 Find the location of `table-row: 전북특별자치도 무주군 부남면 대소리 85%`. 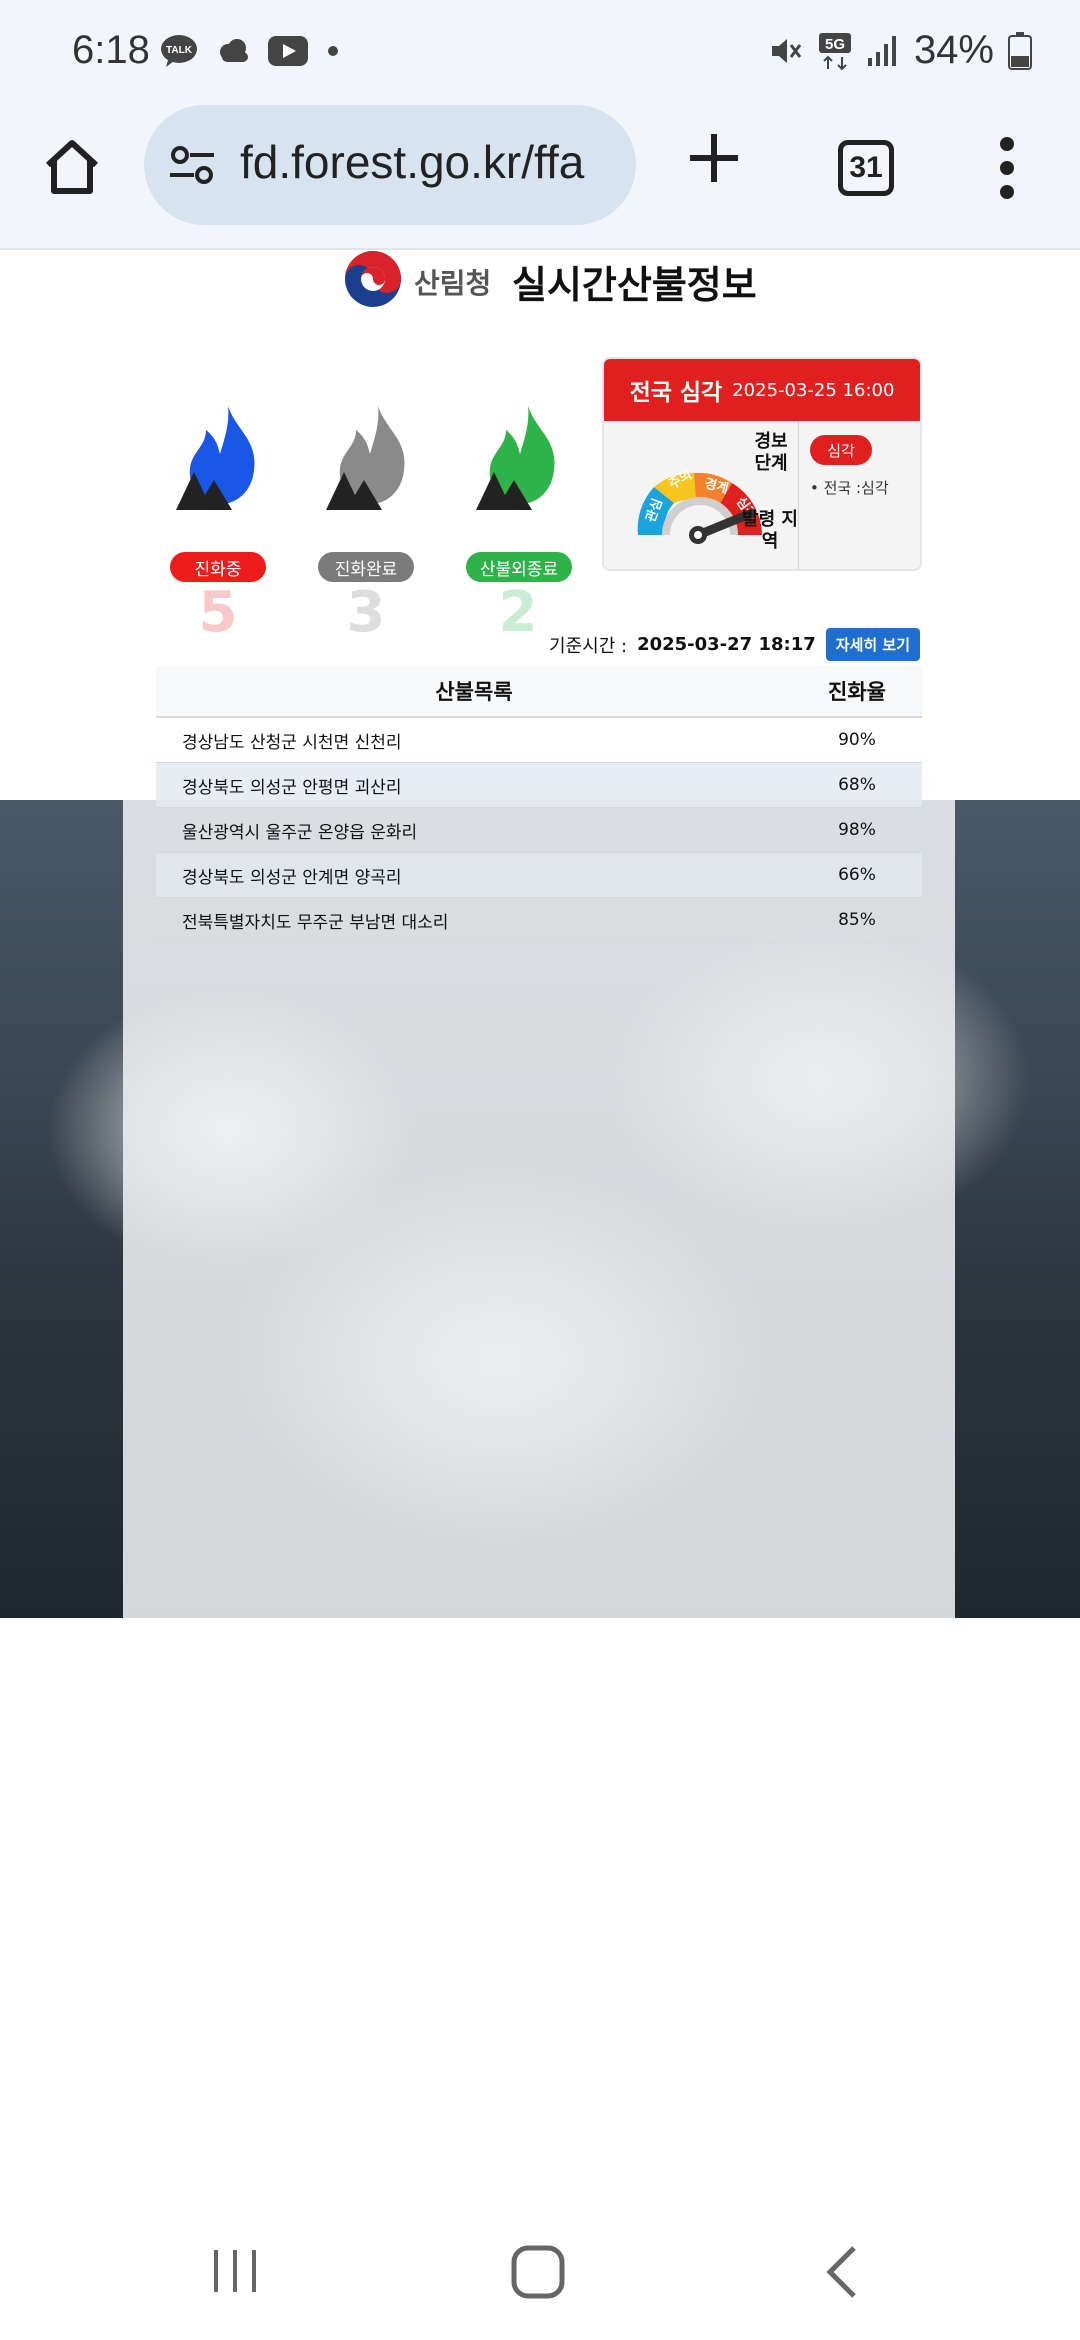

table-row: 전북특별자치도 무주군 부남면 대소리 85% is located at coordinates (539, 920).